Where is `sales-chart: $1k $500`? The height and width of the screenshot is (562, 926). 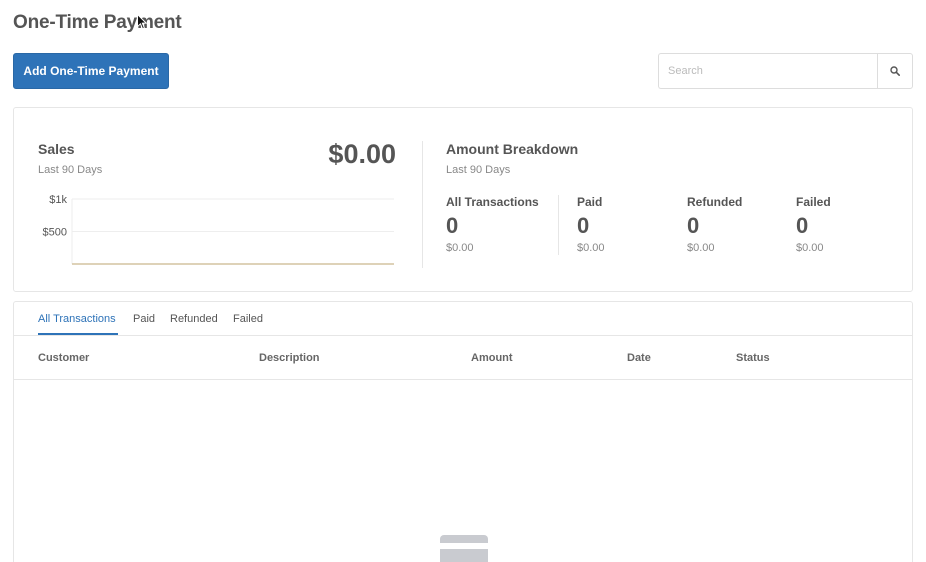
sales-chart: $1k $500 is located at coordinates (218, 229).